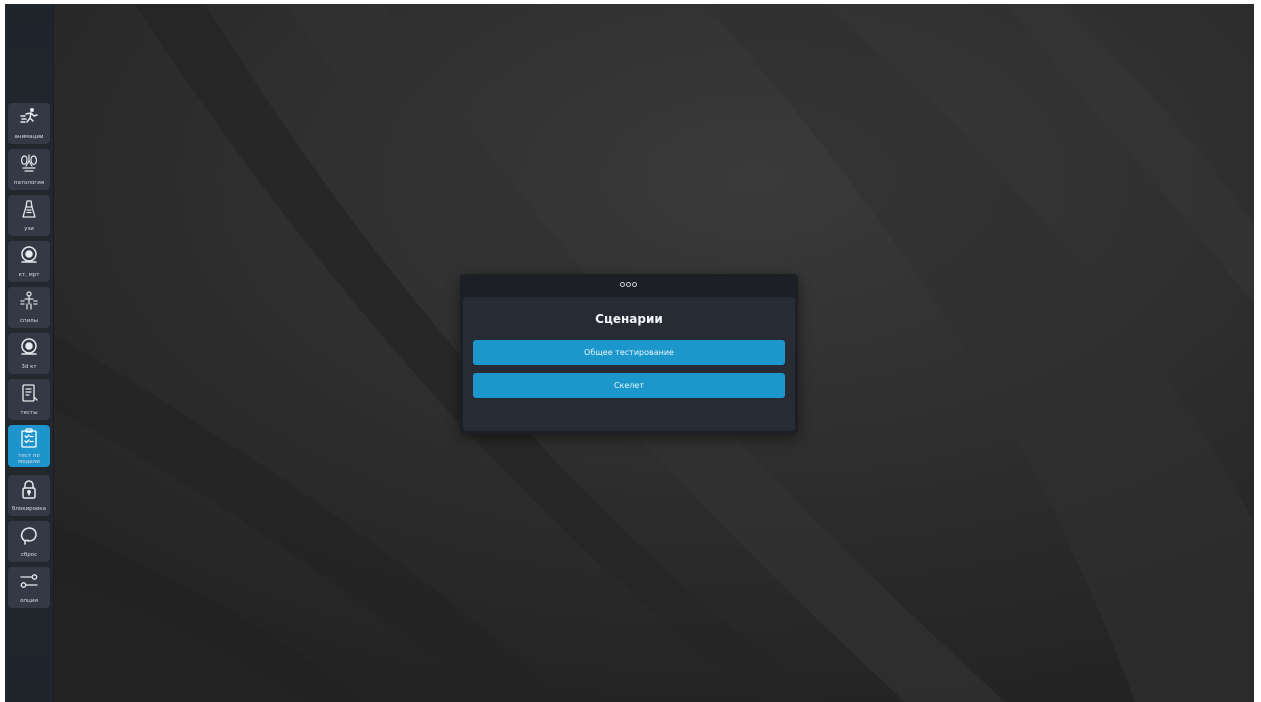  I want to click on sidebar-item-options: опции, so click(29, 587).